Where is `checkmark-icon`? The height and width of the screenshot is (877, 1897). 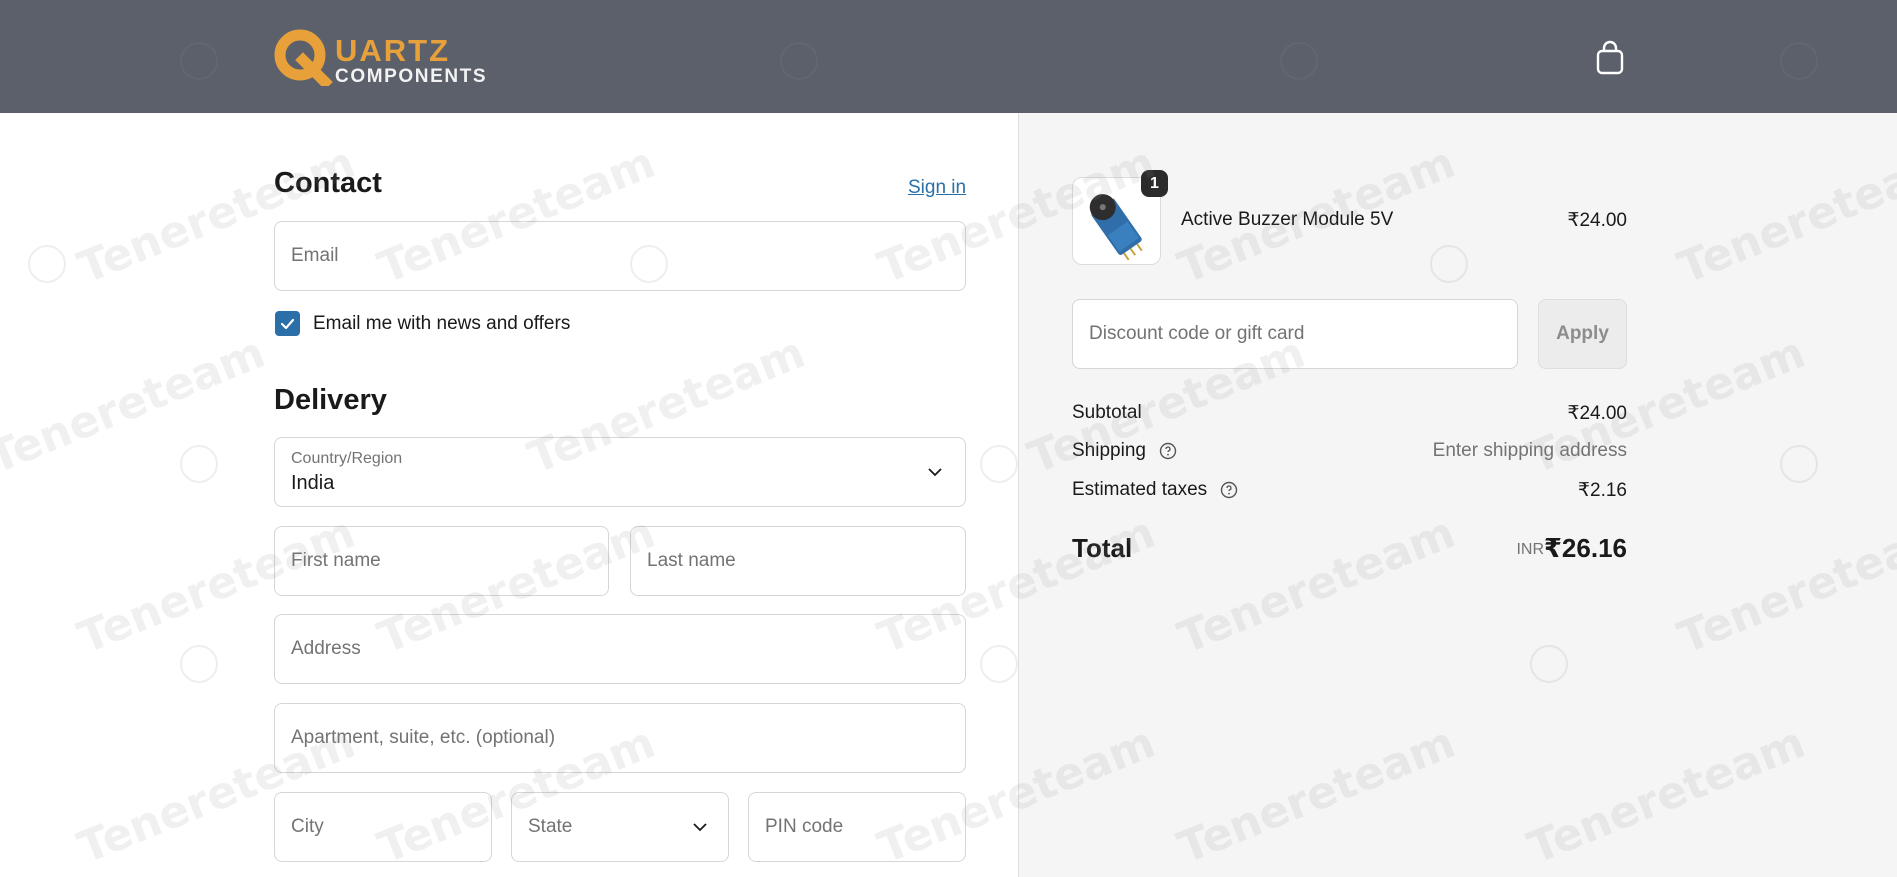
checkmark-icon is located at coordinates (287, 324).